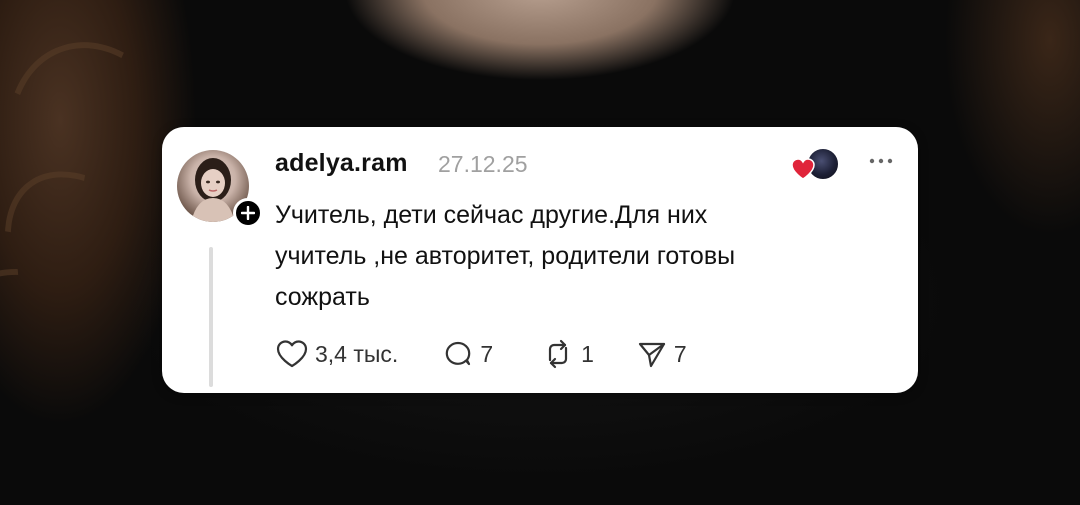 This screenshot has height=505, width=1080. What do you see at coordinates (341, 163) in the screenshot?
I see `username: adelya.ram` at bounding box center [341, 163].